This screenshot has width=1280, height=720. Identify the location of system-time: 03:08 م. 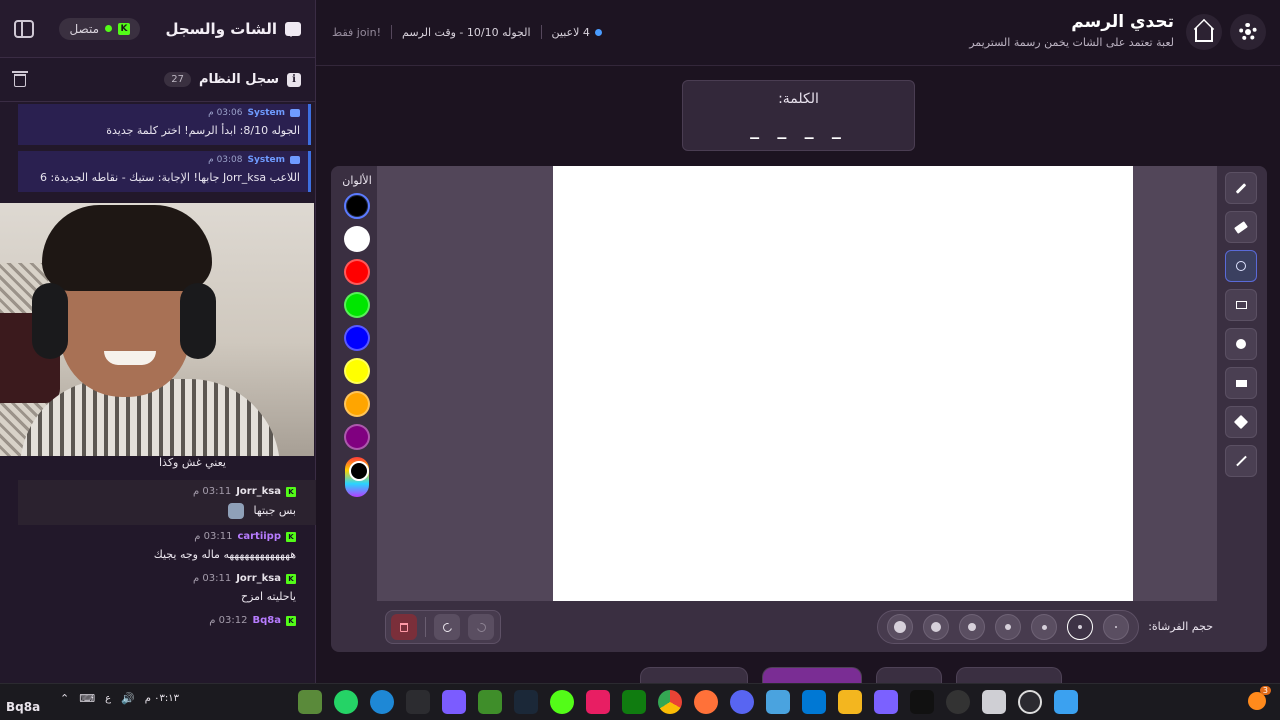
(225, 160).